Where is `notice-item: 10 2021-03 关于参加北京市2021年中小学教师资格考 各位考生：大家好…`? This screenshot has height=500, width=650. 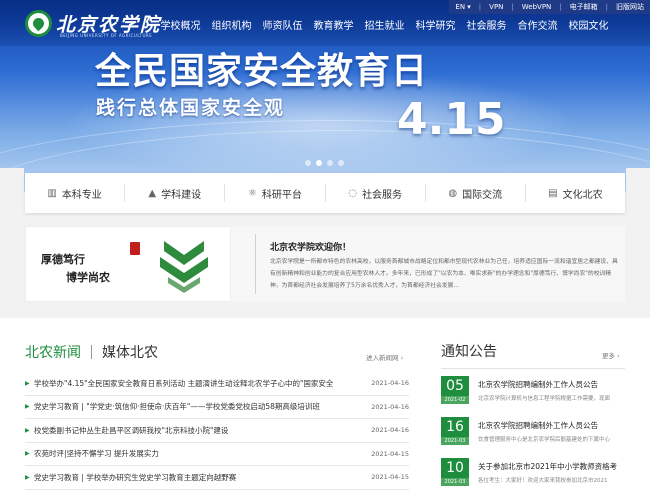
notice-item: 10 2021-03 关于参加北京市2021年中小学教师资格考 各位考生：大家好… is located at coordinates (533, 478).